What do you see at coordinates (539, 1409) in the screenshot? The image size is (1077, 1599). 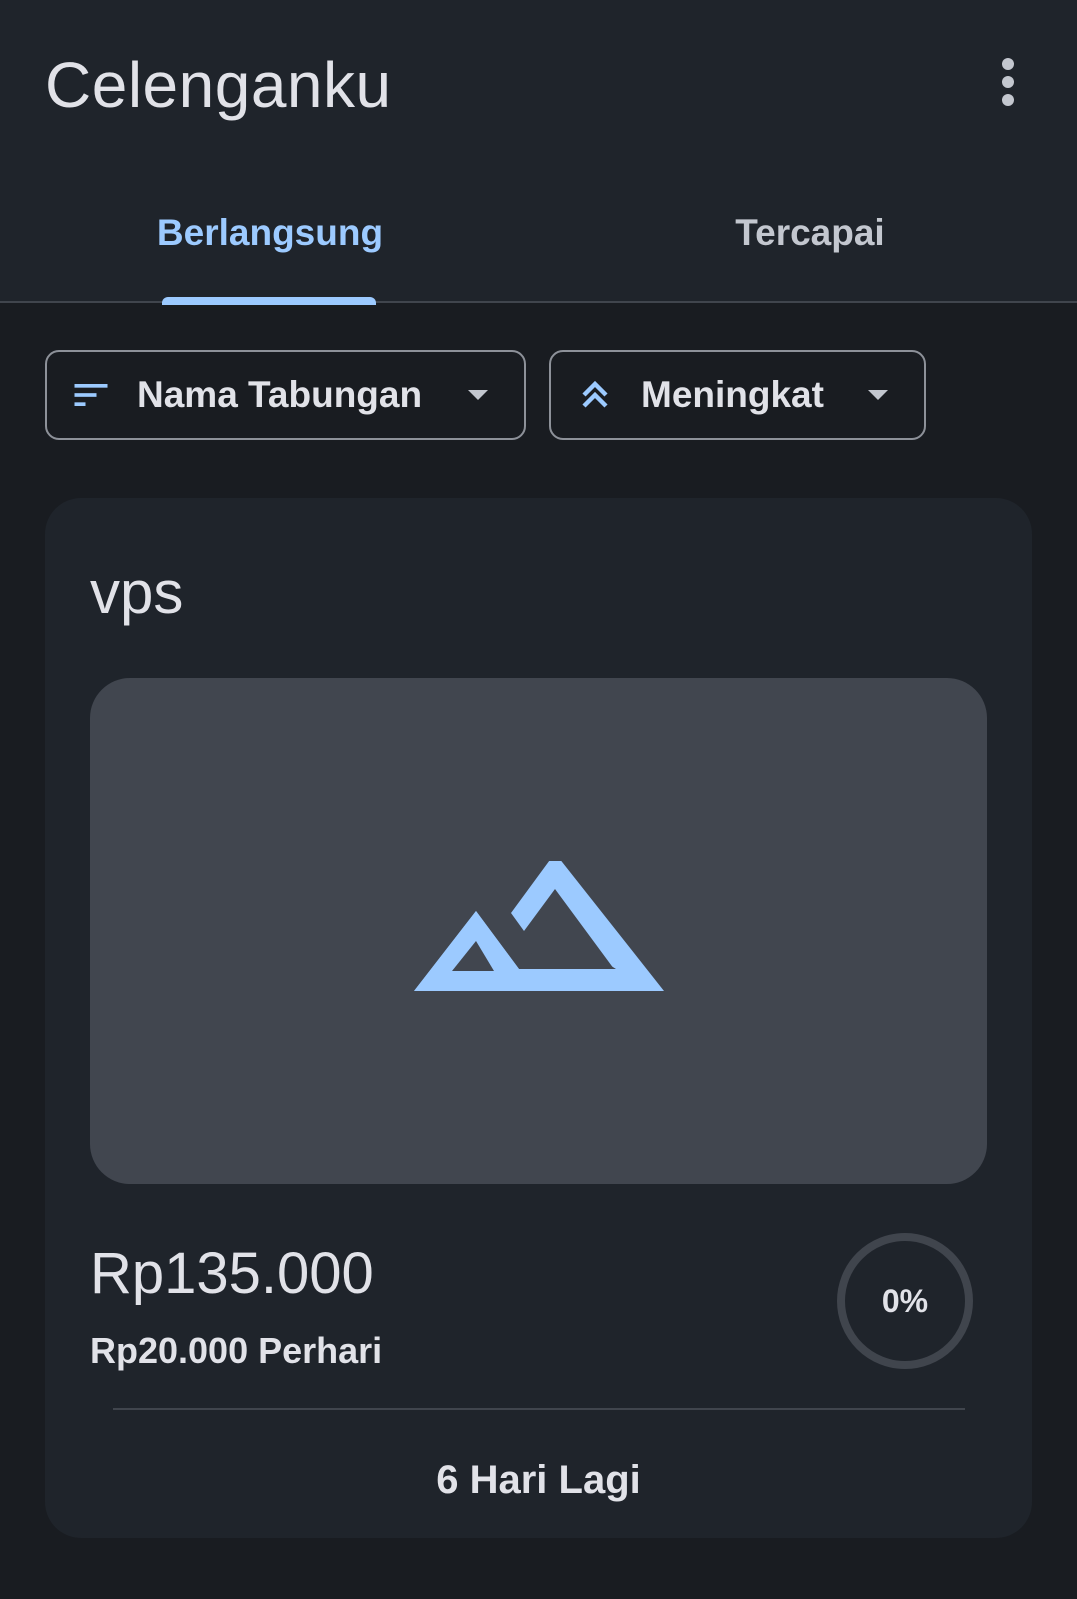 I see `divider` at bounding box center [539, 1409].